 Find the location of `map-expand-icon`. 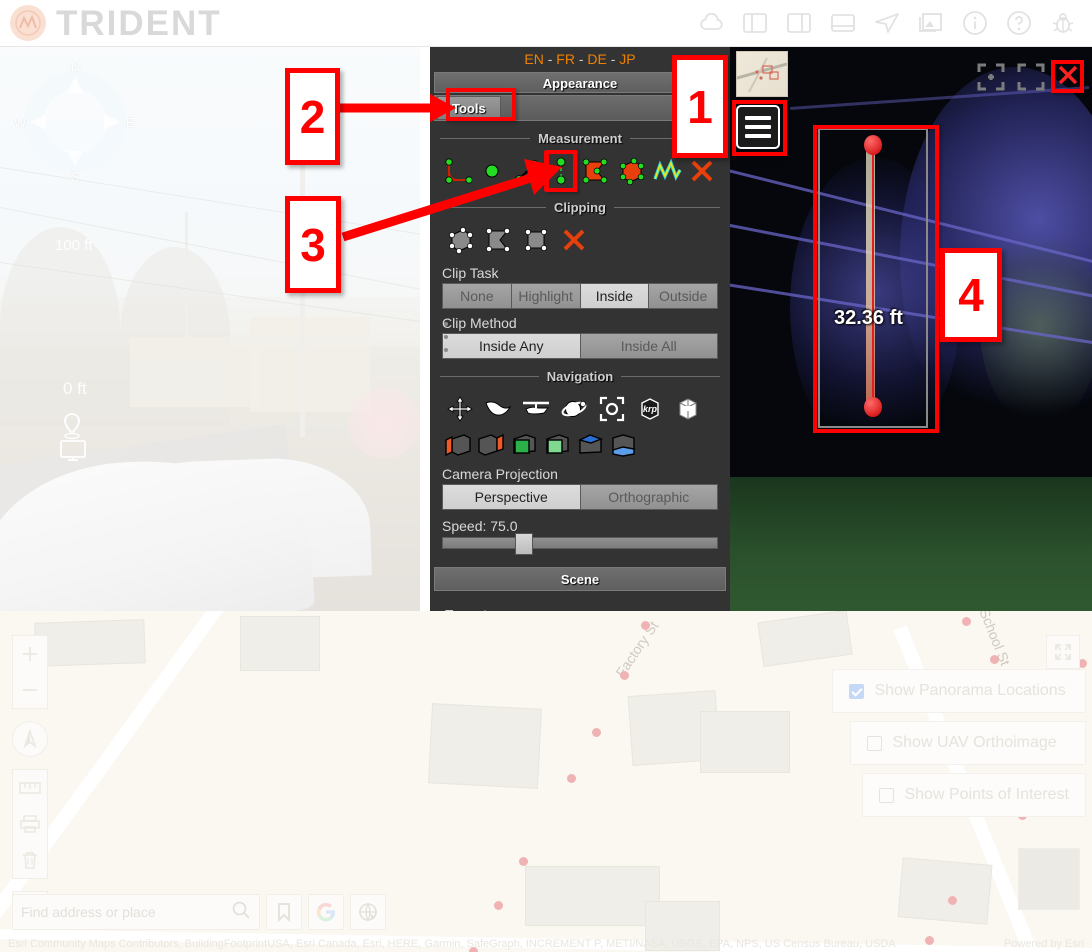

map-expand-icon is located at coordinates (1063, 652).